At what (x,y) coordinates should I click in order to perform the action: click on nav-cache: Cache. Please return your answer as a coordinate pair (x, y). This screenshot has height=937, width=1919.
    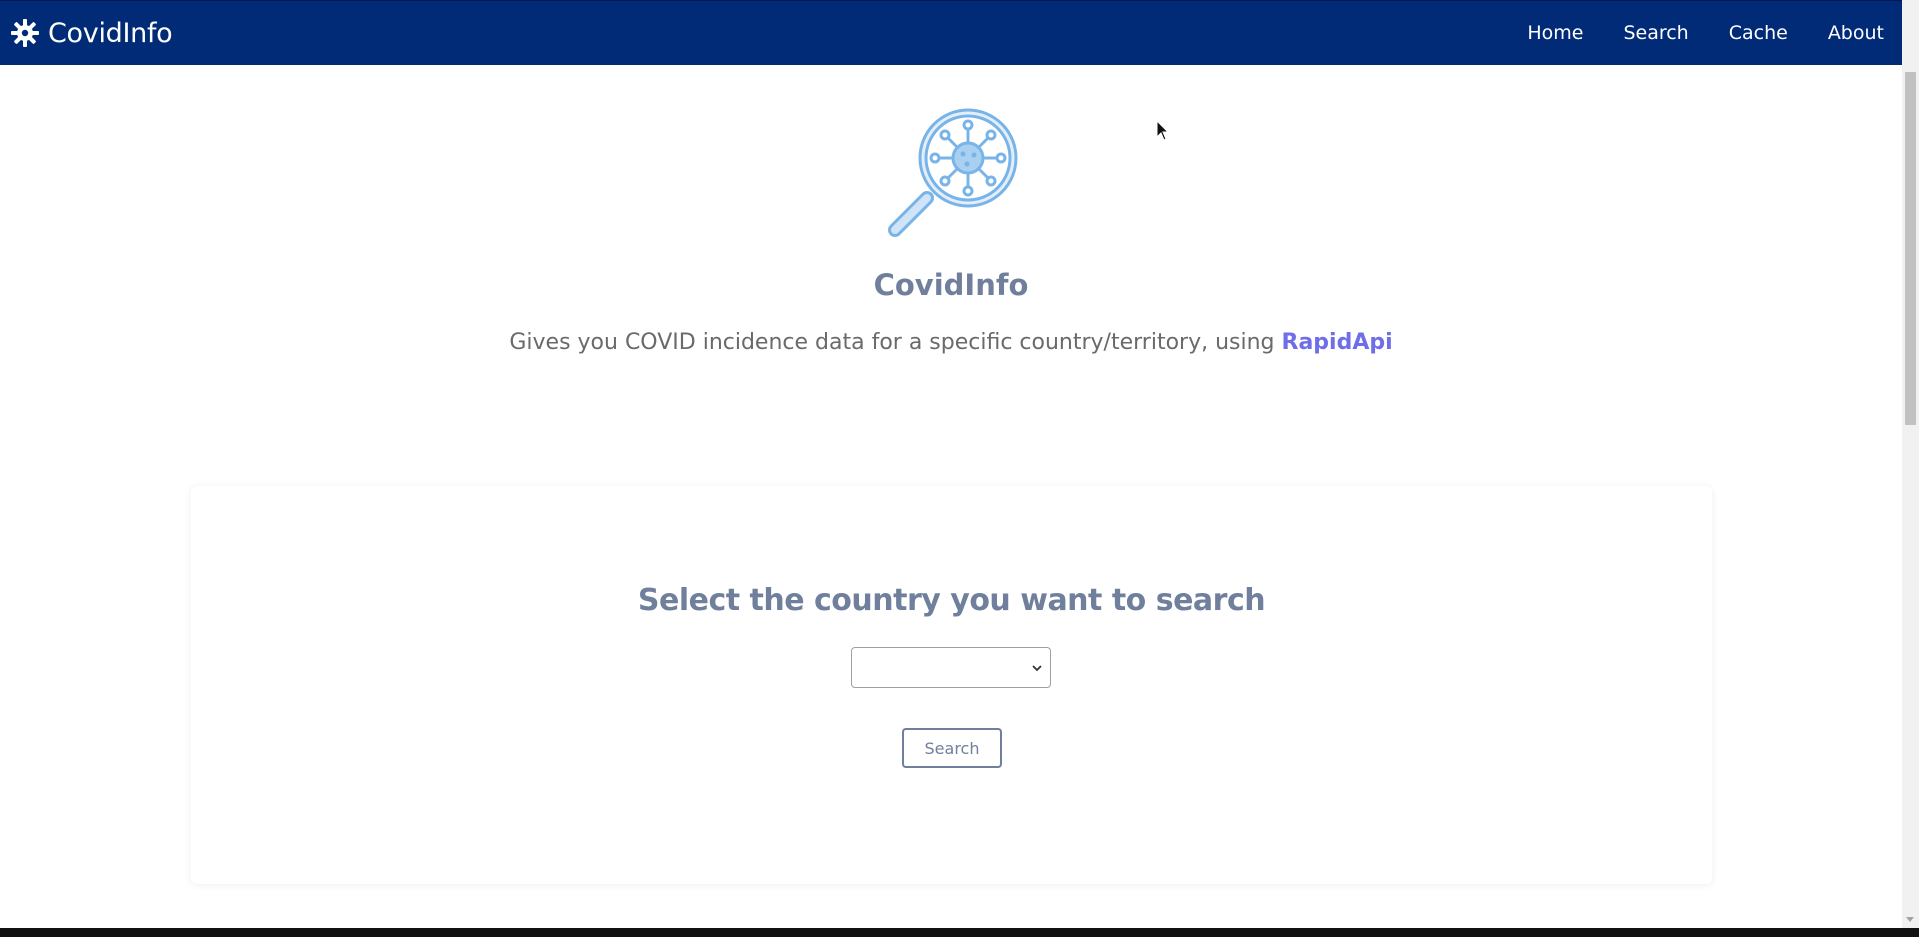
    Looking at the image, I should click on (1758, 33).